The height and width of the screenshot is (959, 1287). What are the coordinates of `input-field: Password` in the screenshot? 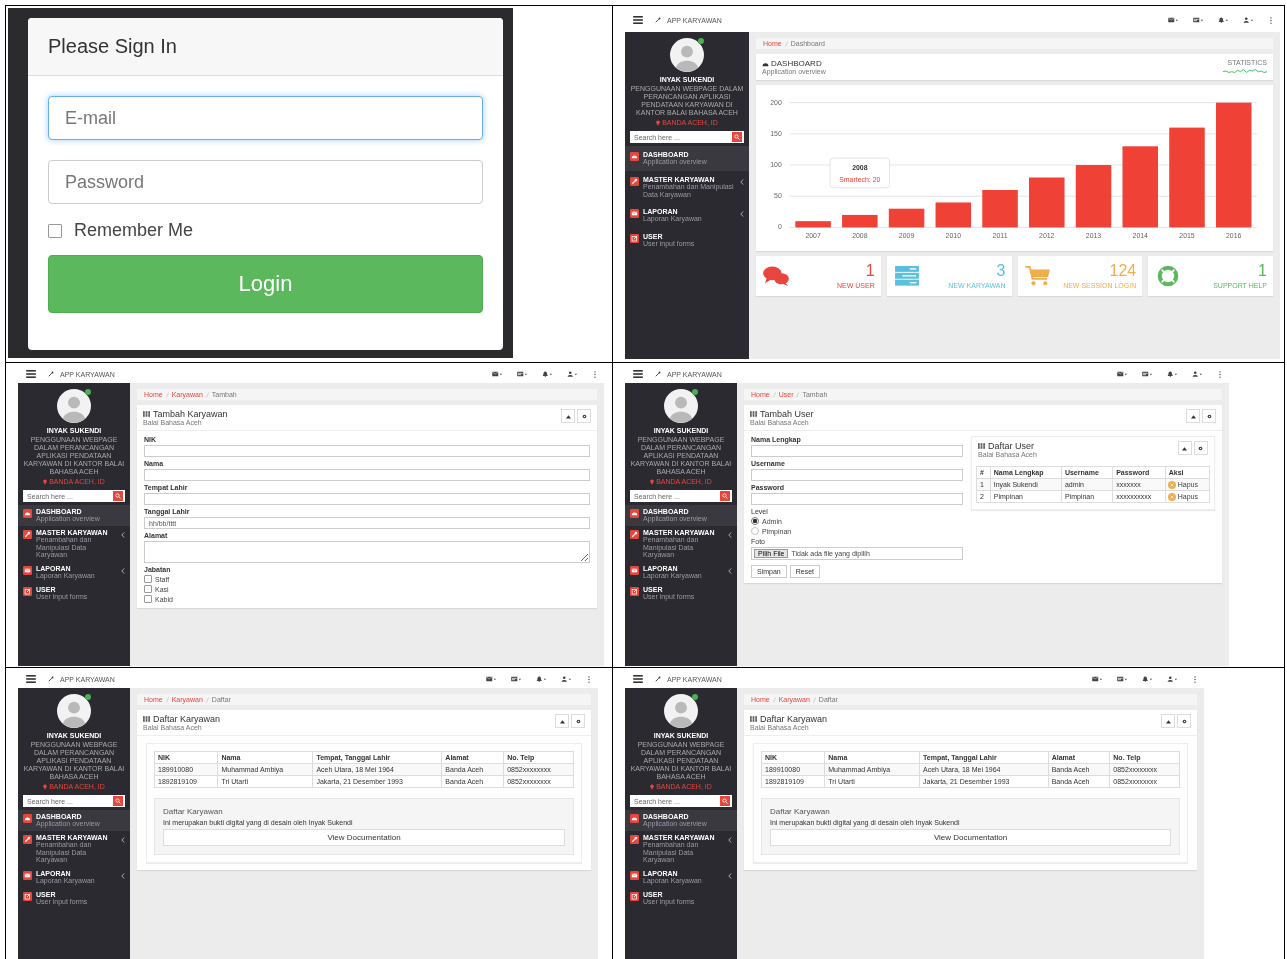 It's located at (265, 182).